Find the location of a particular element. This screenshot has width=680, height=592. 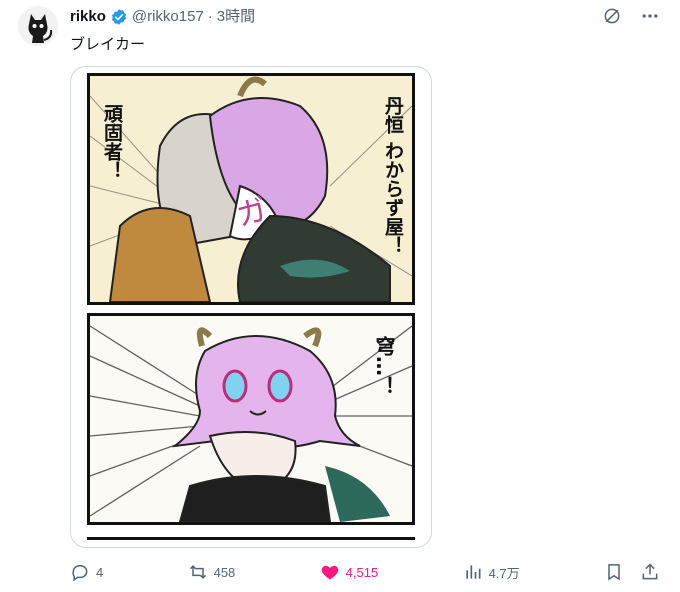

reply-count: 4 is located at coordinates (100, 572).